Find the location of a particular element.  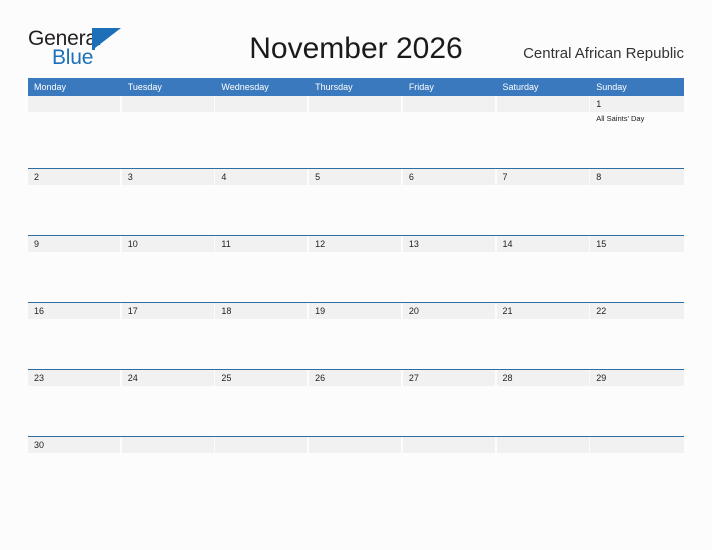

calendar-day-strip: 9 10 11 12 13 14 15 is located at coordinates (356, 269).